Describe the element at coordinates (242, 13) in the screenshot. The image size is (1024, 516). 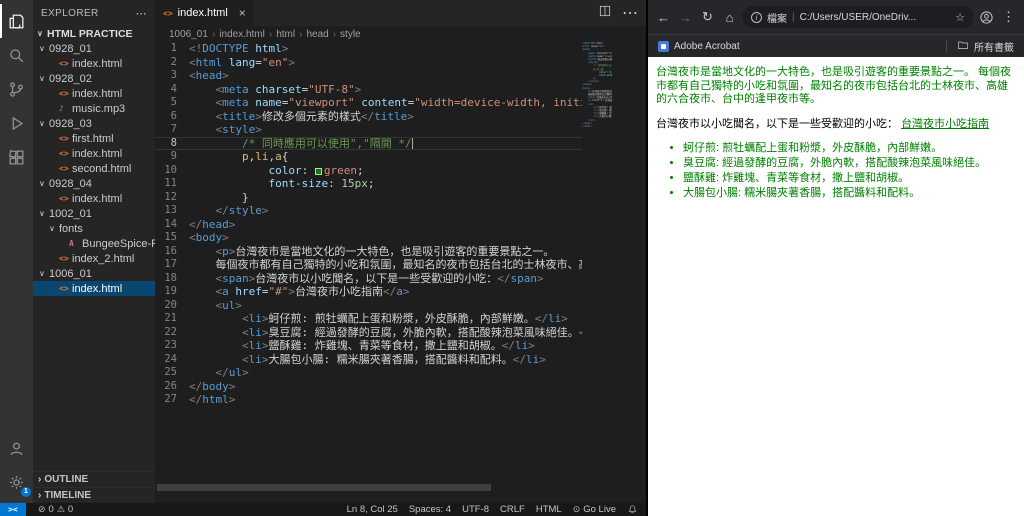
I see `tab-close-icon: ×` at that location.